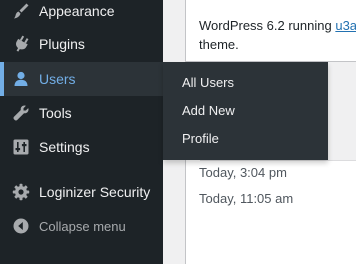 The width and height of the screenshot is (356, 264). I want to click on menu-item-plugins: Plugins, so click(81, 44).